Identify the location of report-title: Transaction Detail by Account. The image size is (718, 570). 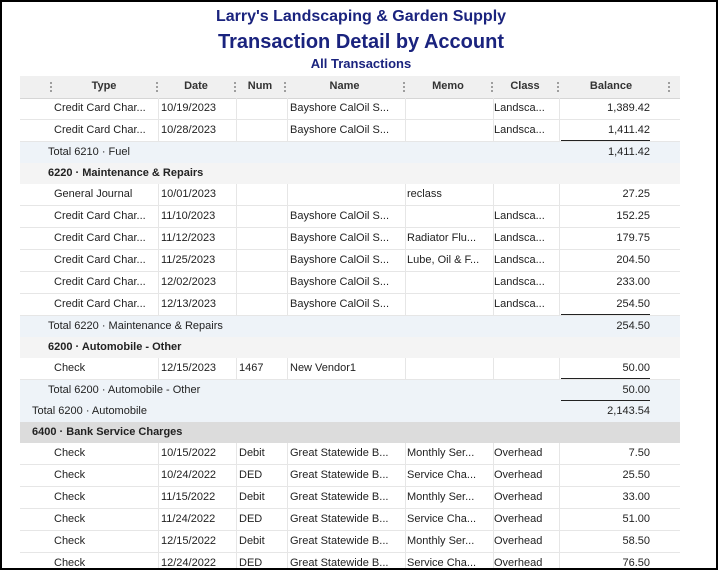
(361, 42).